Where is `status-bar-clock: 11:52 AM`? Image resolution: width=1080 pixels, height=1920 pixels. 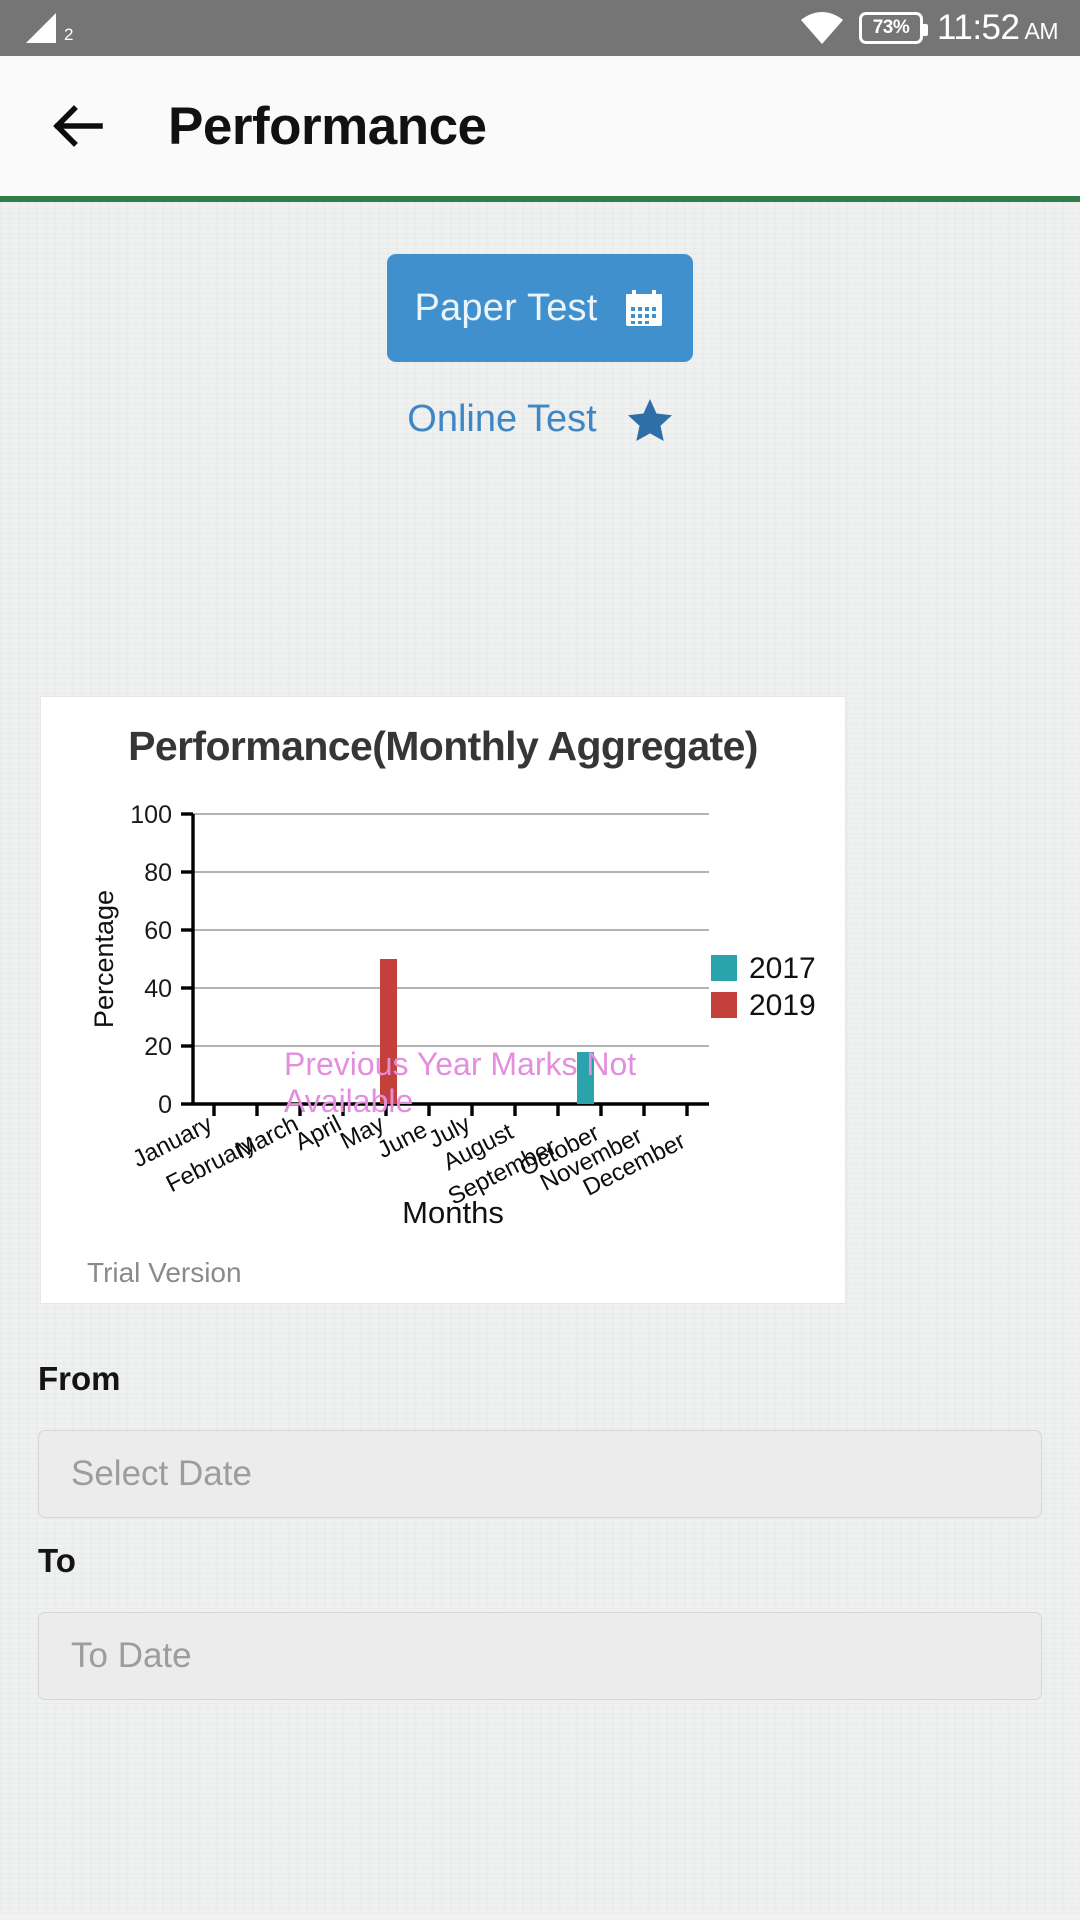 status-bar-clock: 11:52 AM is located at coordinates (997, 28).